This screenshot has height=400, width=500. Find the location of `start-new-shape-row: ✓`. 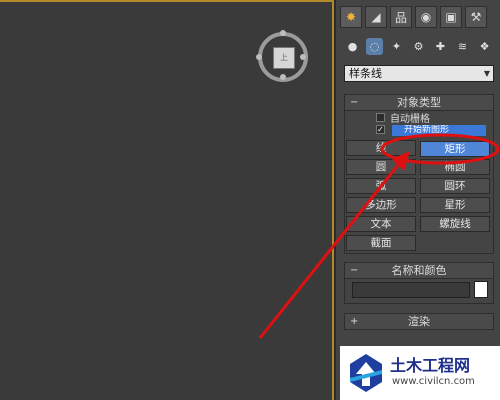

start-new-shape-row: ✓ is located at coordinates (380, 129).